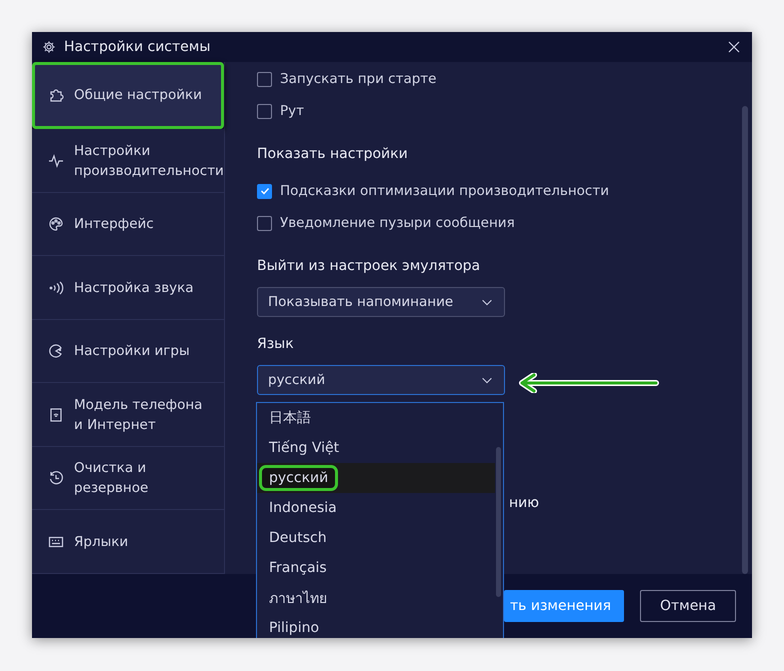 The image size is (784, 671). Describe the element at coordinates (128, 415) in the screenshot. I see `sidebar-item: Модель телефона и Интернет` at that location.